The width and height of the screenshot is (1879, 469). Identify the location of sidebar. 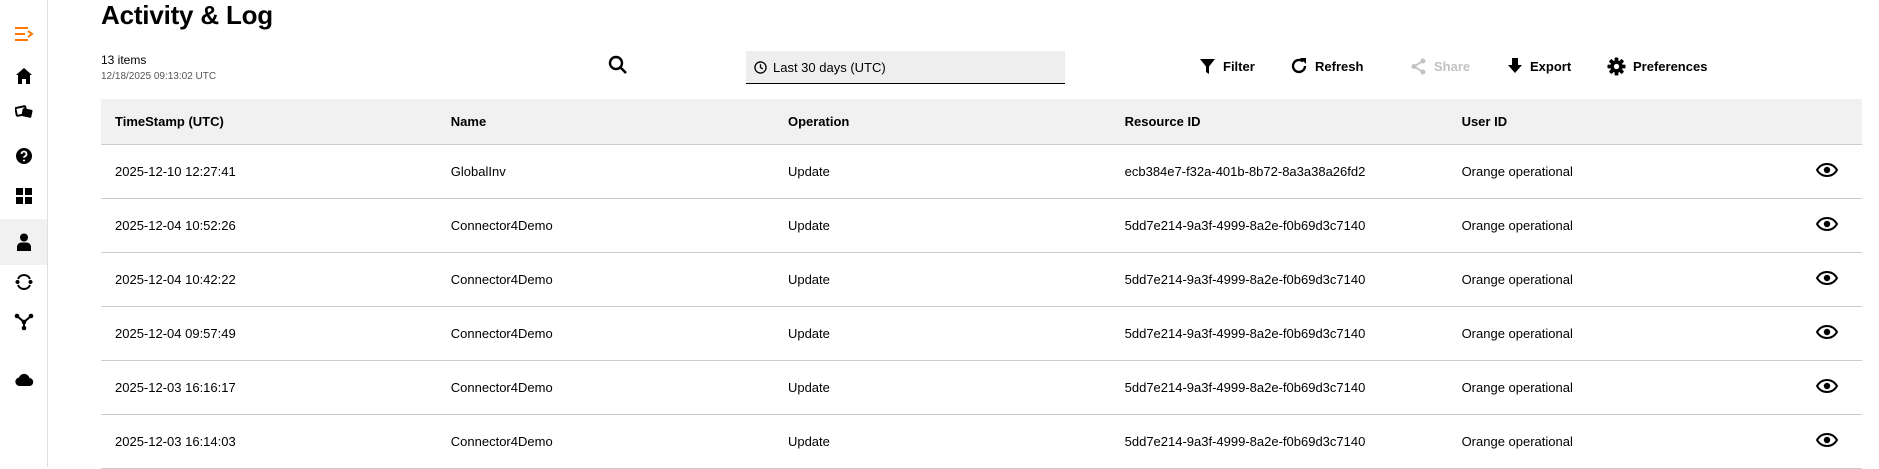
(24, 233).